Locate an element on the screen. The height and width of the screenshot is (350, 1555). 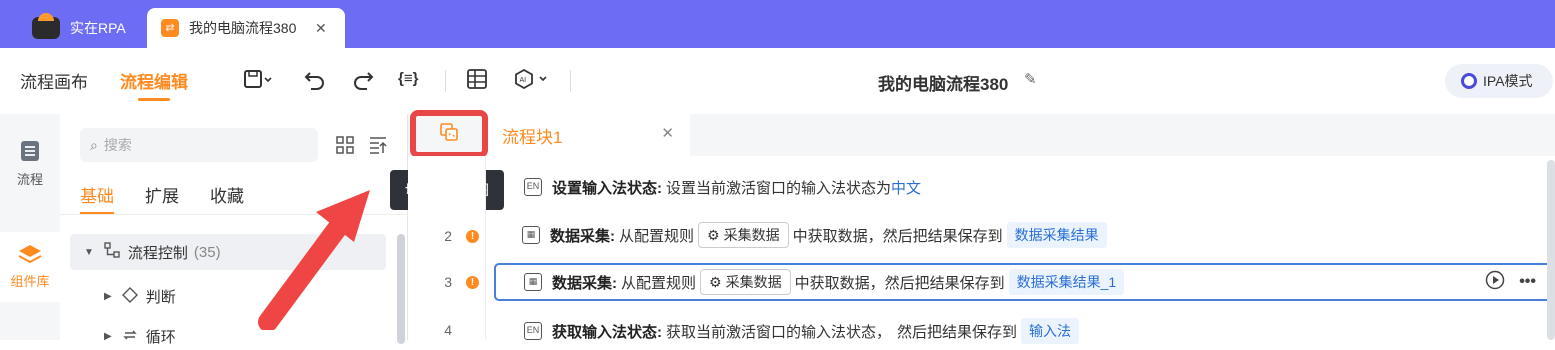
editor-scrollbar is located at coordinates (1551, 250).